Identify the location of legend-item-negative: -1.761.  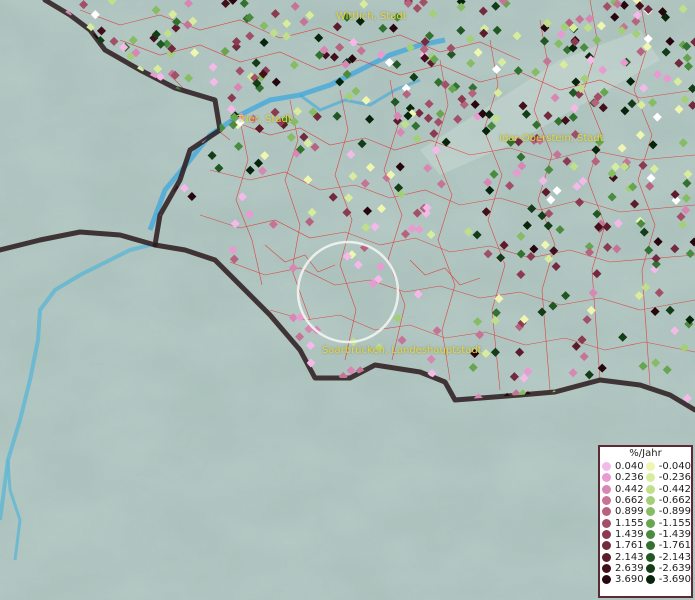
(668, 546).